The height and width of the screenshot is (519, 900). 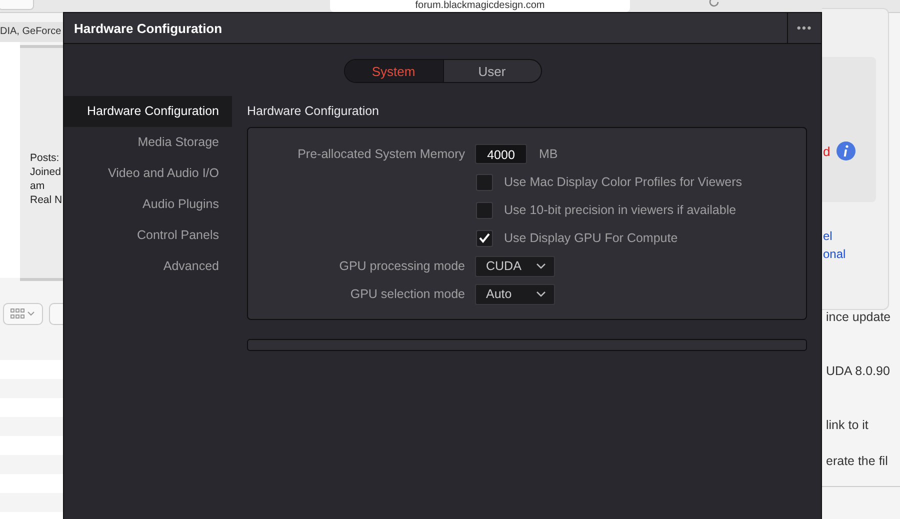 What do you see at coordinates (623, 182) in the screenshot?
I see `checkbox-label: Use Mac Display Color Profiles for Viewers` at bounding box center [623, 182].